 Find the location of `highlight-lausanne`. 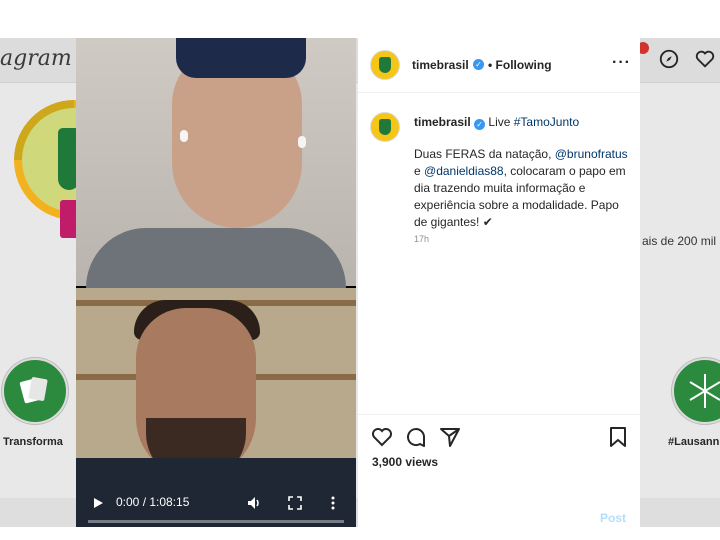

highlight-lausanne is located at coordinates (696, 391).